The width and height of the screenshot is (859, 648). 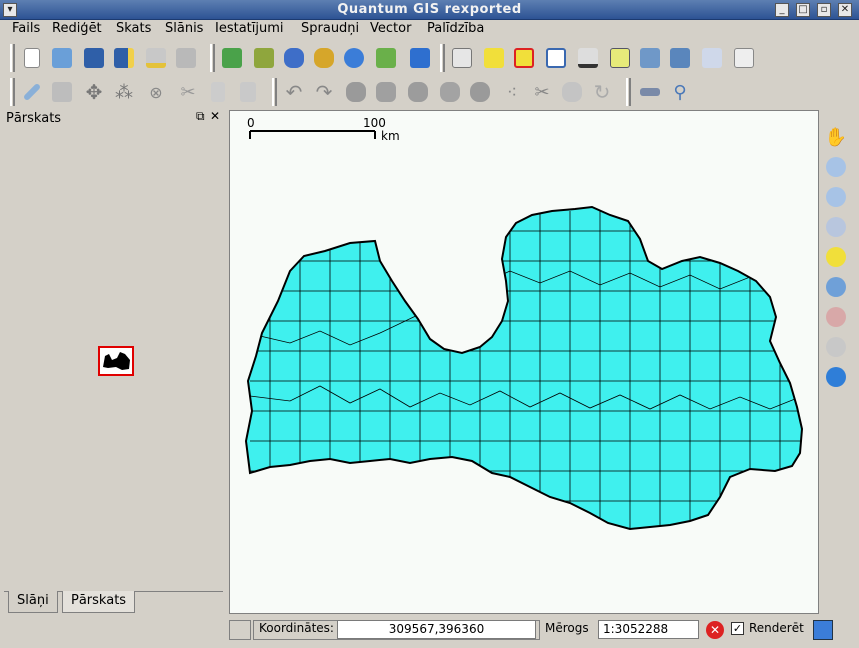 What do you see at coordinates (94, 92) in the screenshot?
I see `move-feature-icon: ✥` at bounding box center [94, 92].